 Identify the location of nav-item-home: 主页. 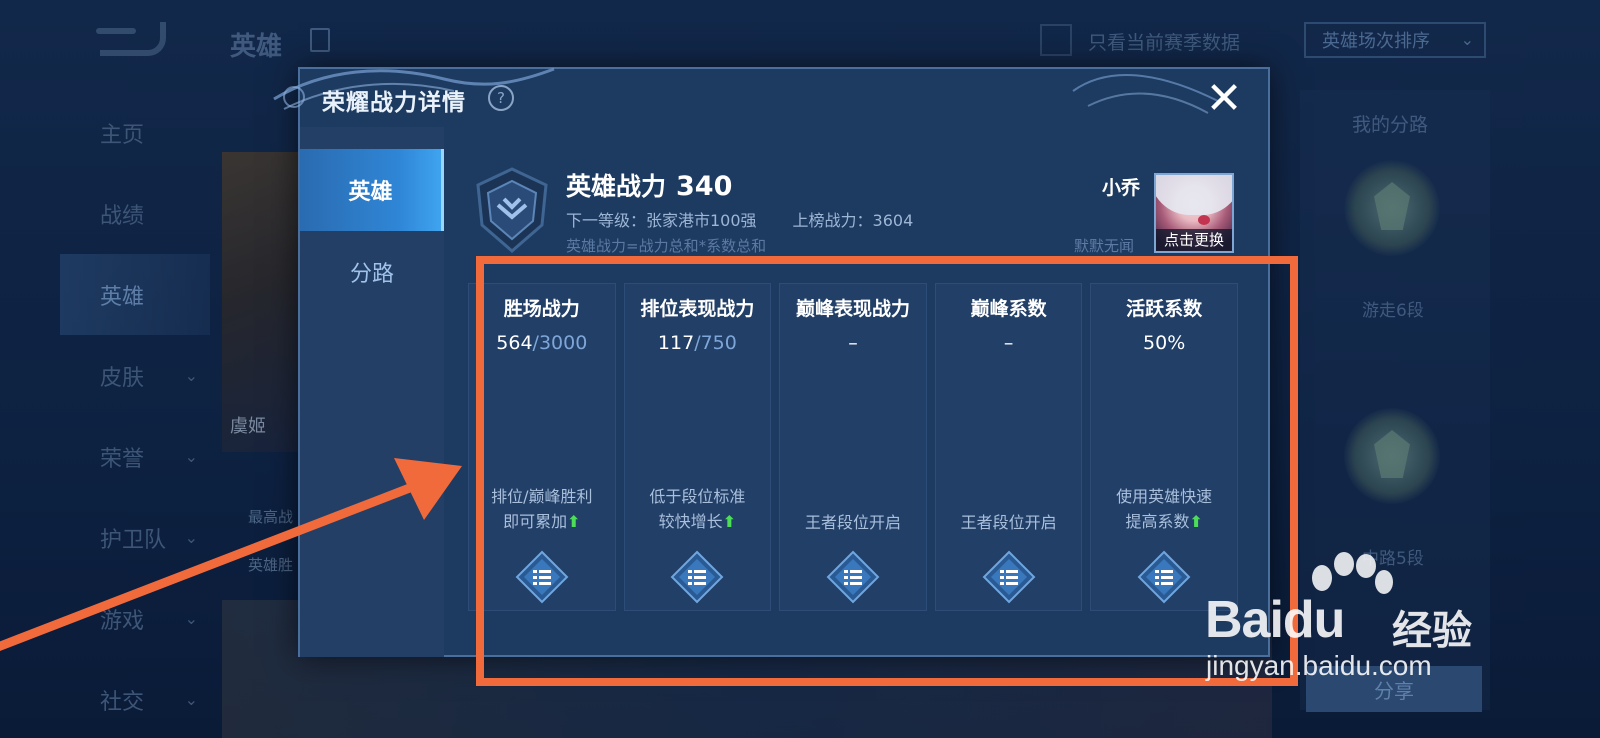
(135, 132).